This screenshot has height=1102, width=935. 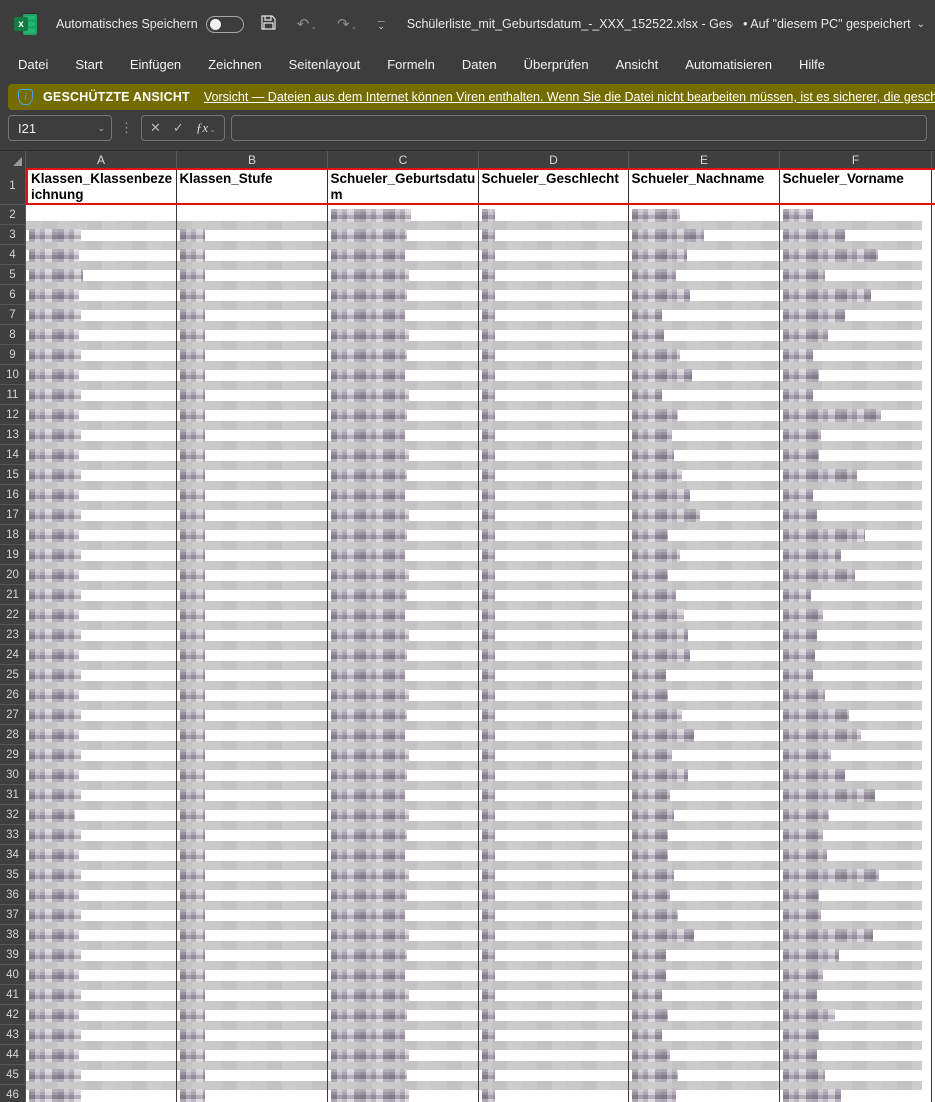 What do you see at coordinates (704, 855) in the screenshot?
I see `cell-e34` at bounding box center [704, 855].